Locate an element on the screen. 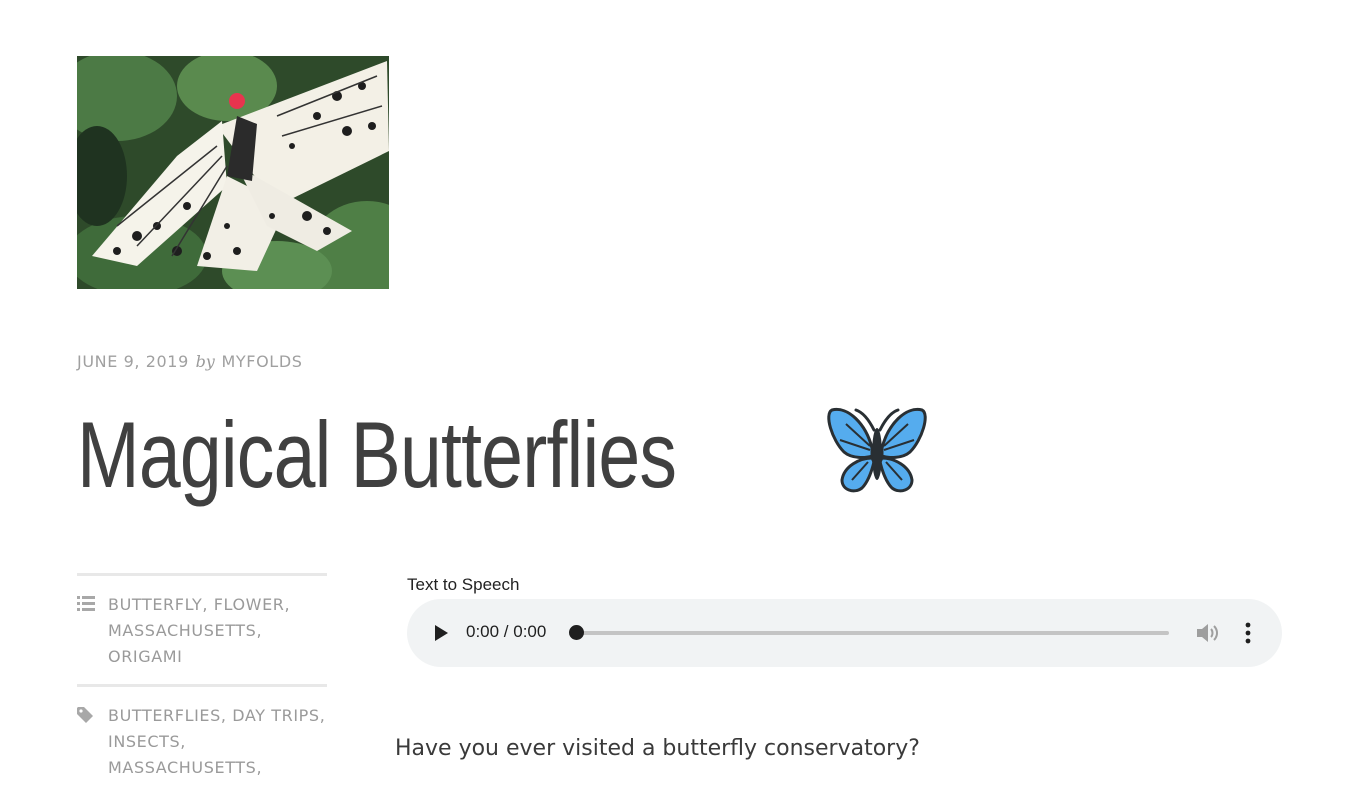 The width and height of the screenshot is (1345, 795). post-title: Magical Butterflies is located at coordinates (377, 454).